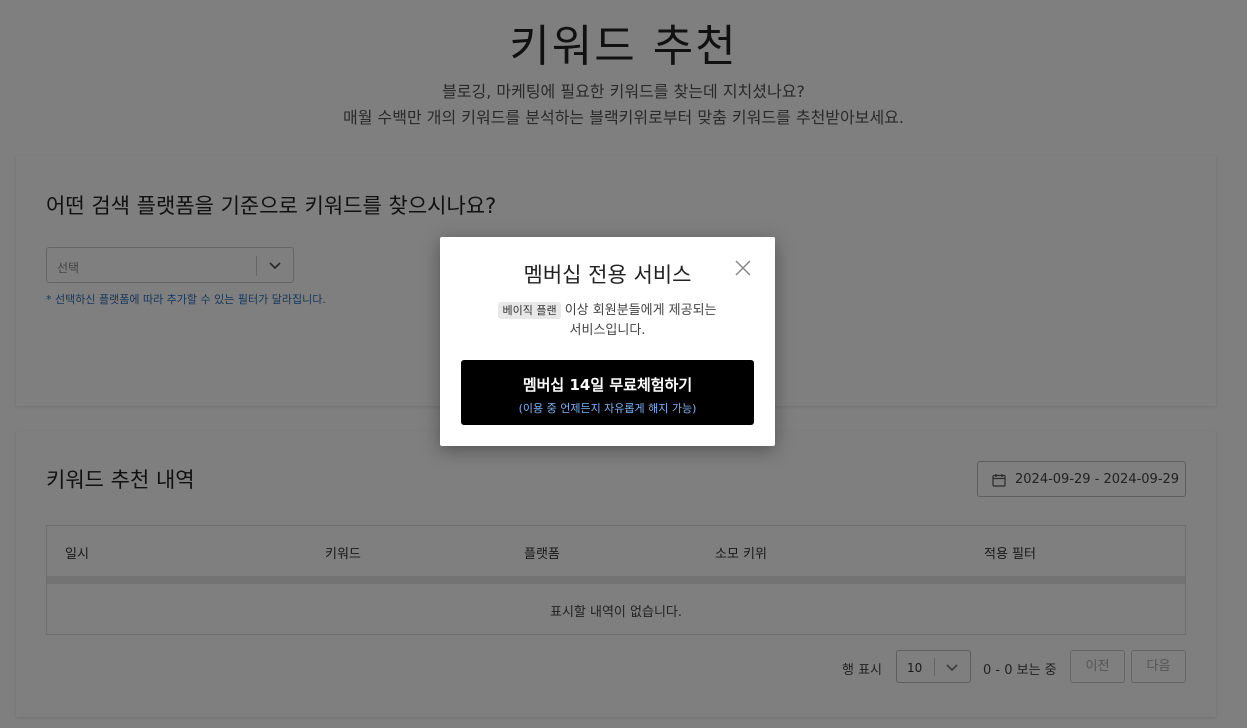 The height and width of the screenshot is (728, 1247). I want to click on modal-desc-line1: 이상 회원분들에게 제공되는, so click(638, 310).